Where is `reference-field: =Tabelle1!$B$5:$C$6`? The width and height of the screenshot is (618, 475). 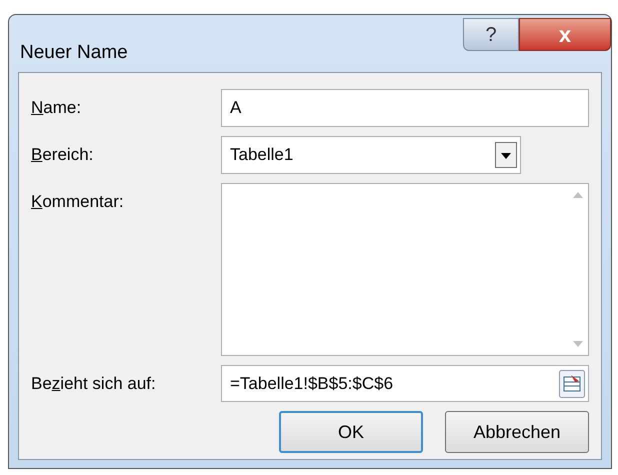
reference-field: =Tabelle1!$B$5:$C$6 is located at coordinates (405, 383).